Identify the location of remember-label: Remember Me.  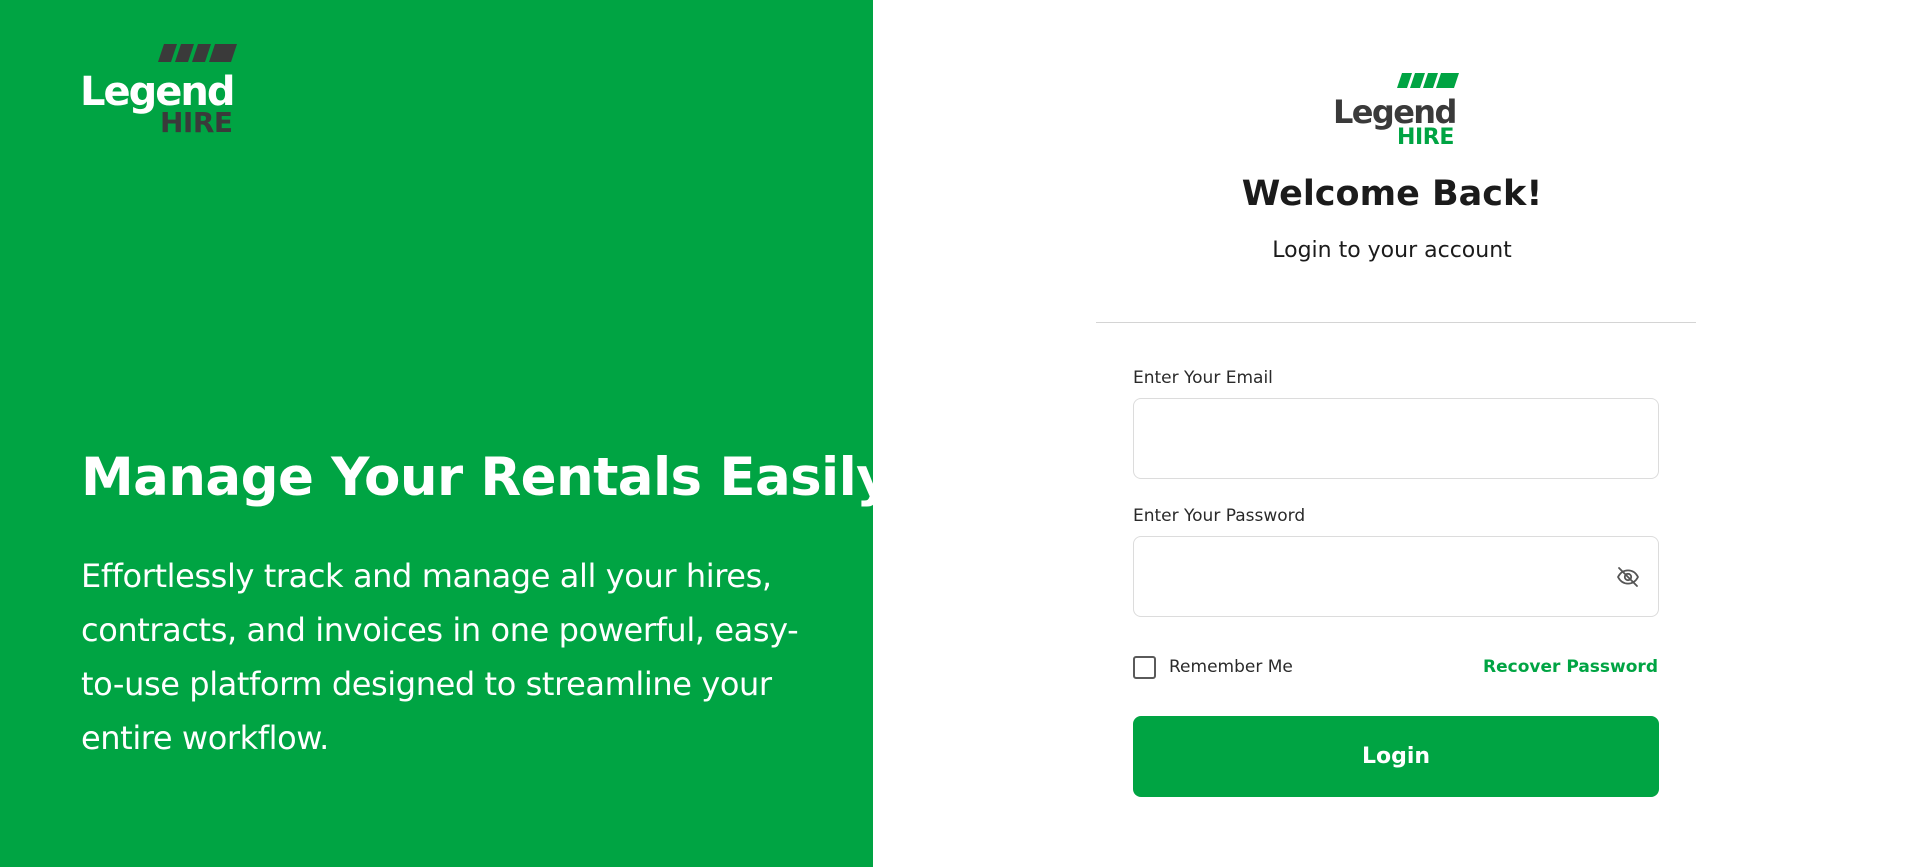
(1231, 667).